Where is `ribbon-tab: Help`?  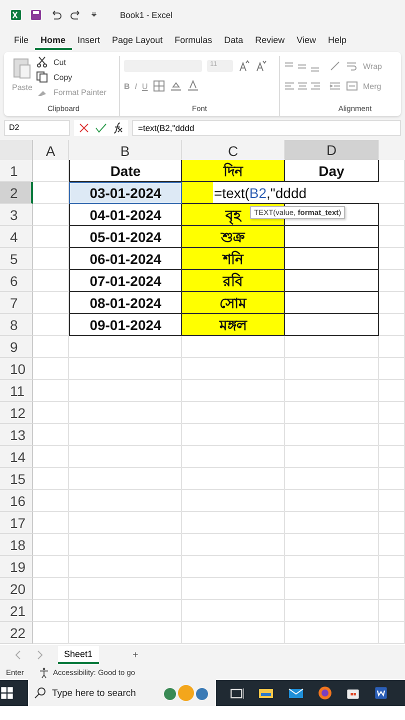
ribbon-tab: Help is located at coordinates (337, 41).